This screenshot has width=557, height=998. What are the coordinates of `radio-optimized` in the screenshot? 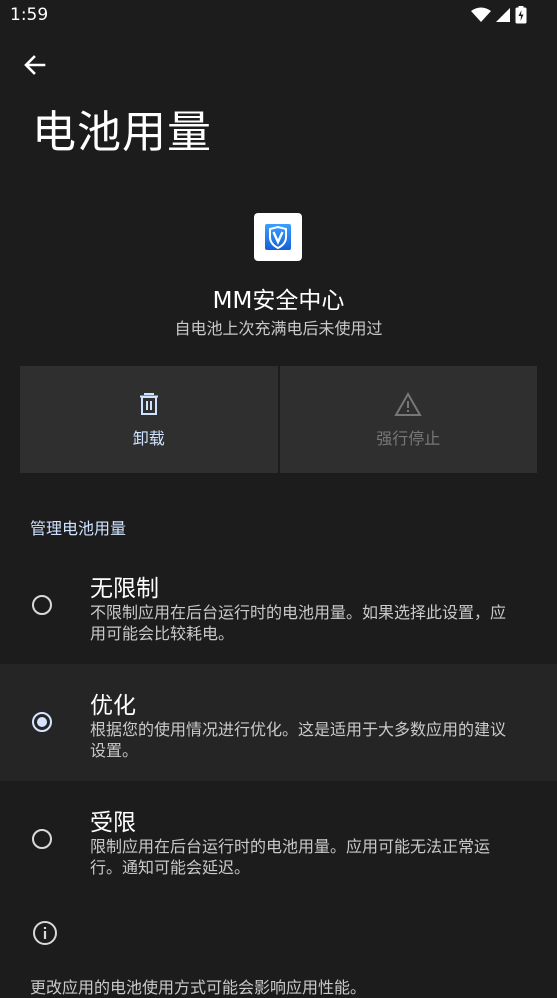 It's located at (42, 722).